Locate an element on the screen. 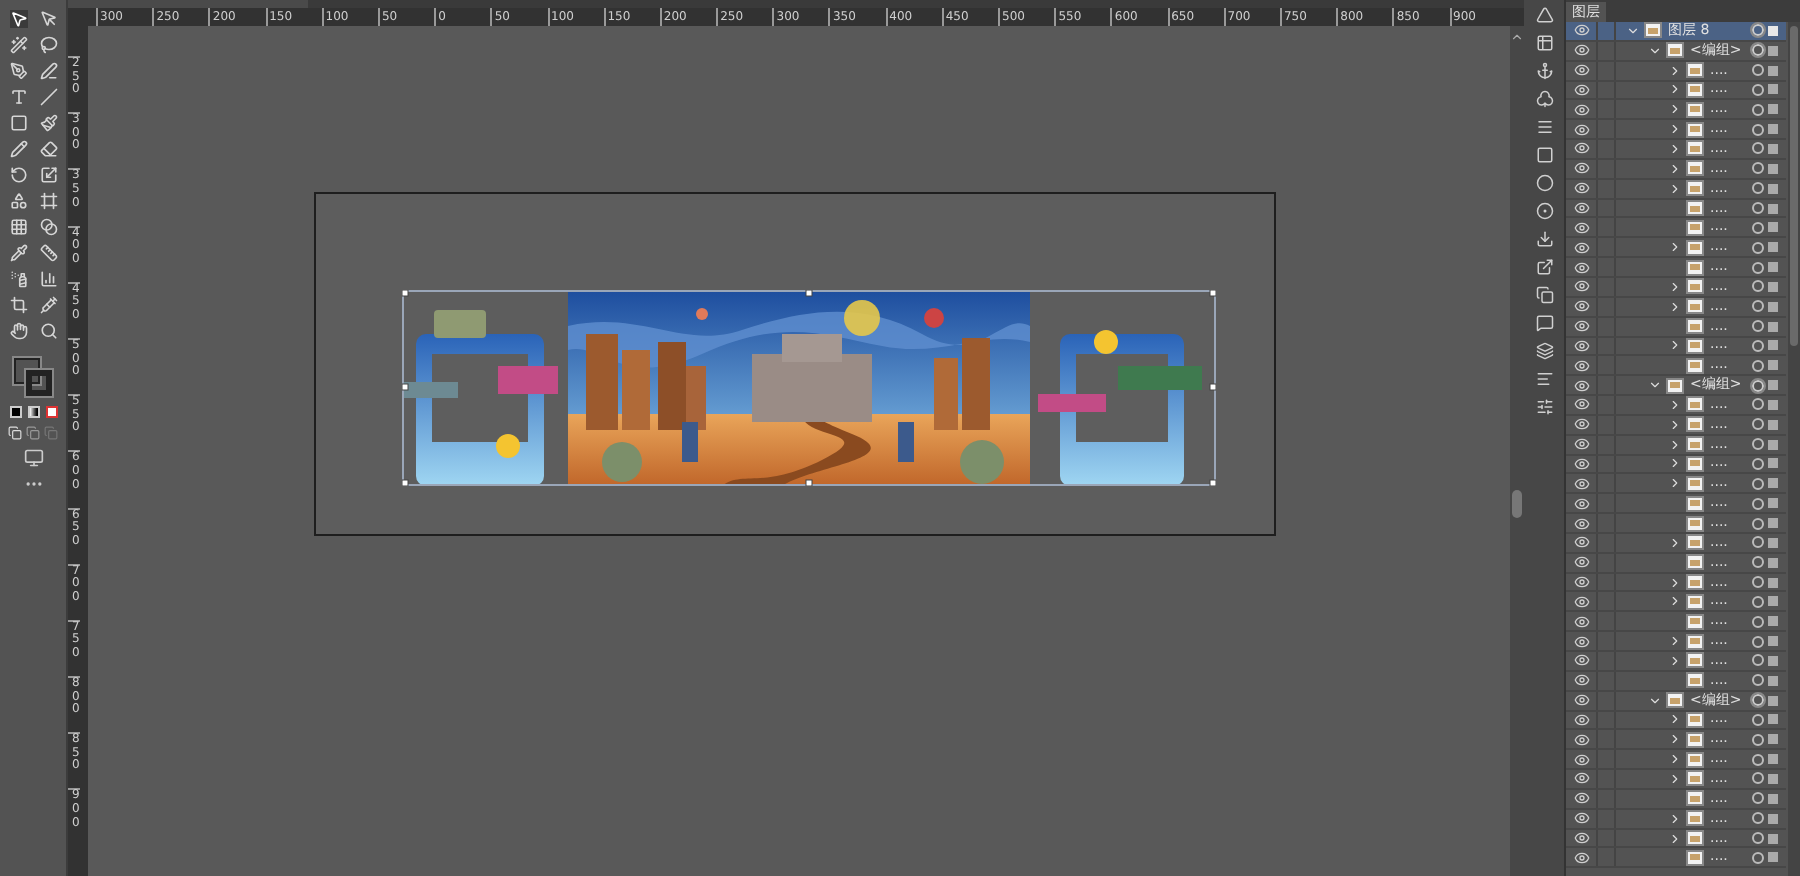 The width and height of the screenshot is (1800, 876). symbols-icon is located at coordinates (1544, 99).